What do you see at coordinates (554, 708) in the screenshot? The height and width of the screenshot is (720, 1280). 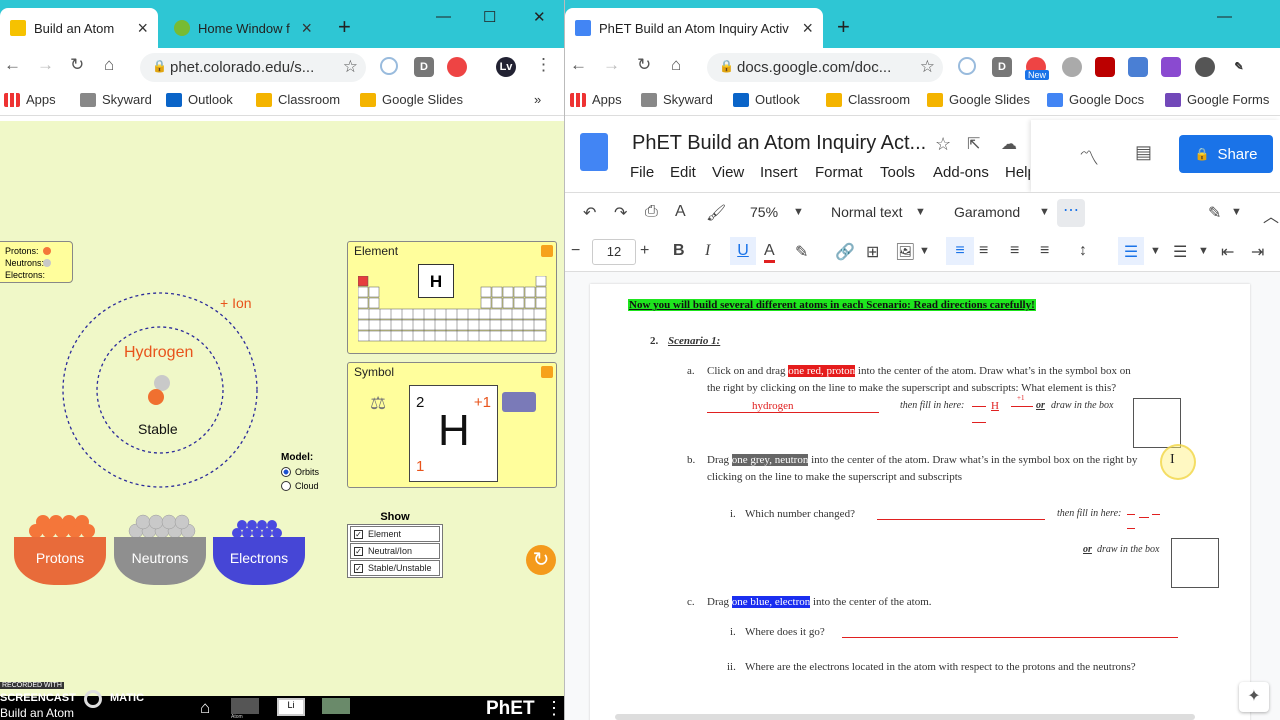 I see `phet-menu-icon: ⋮` at bounding box center [554, 708].